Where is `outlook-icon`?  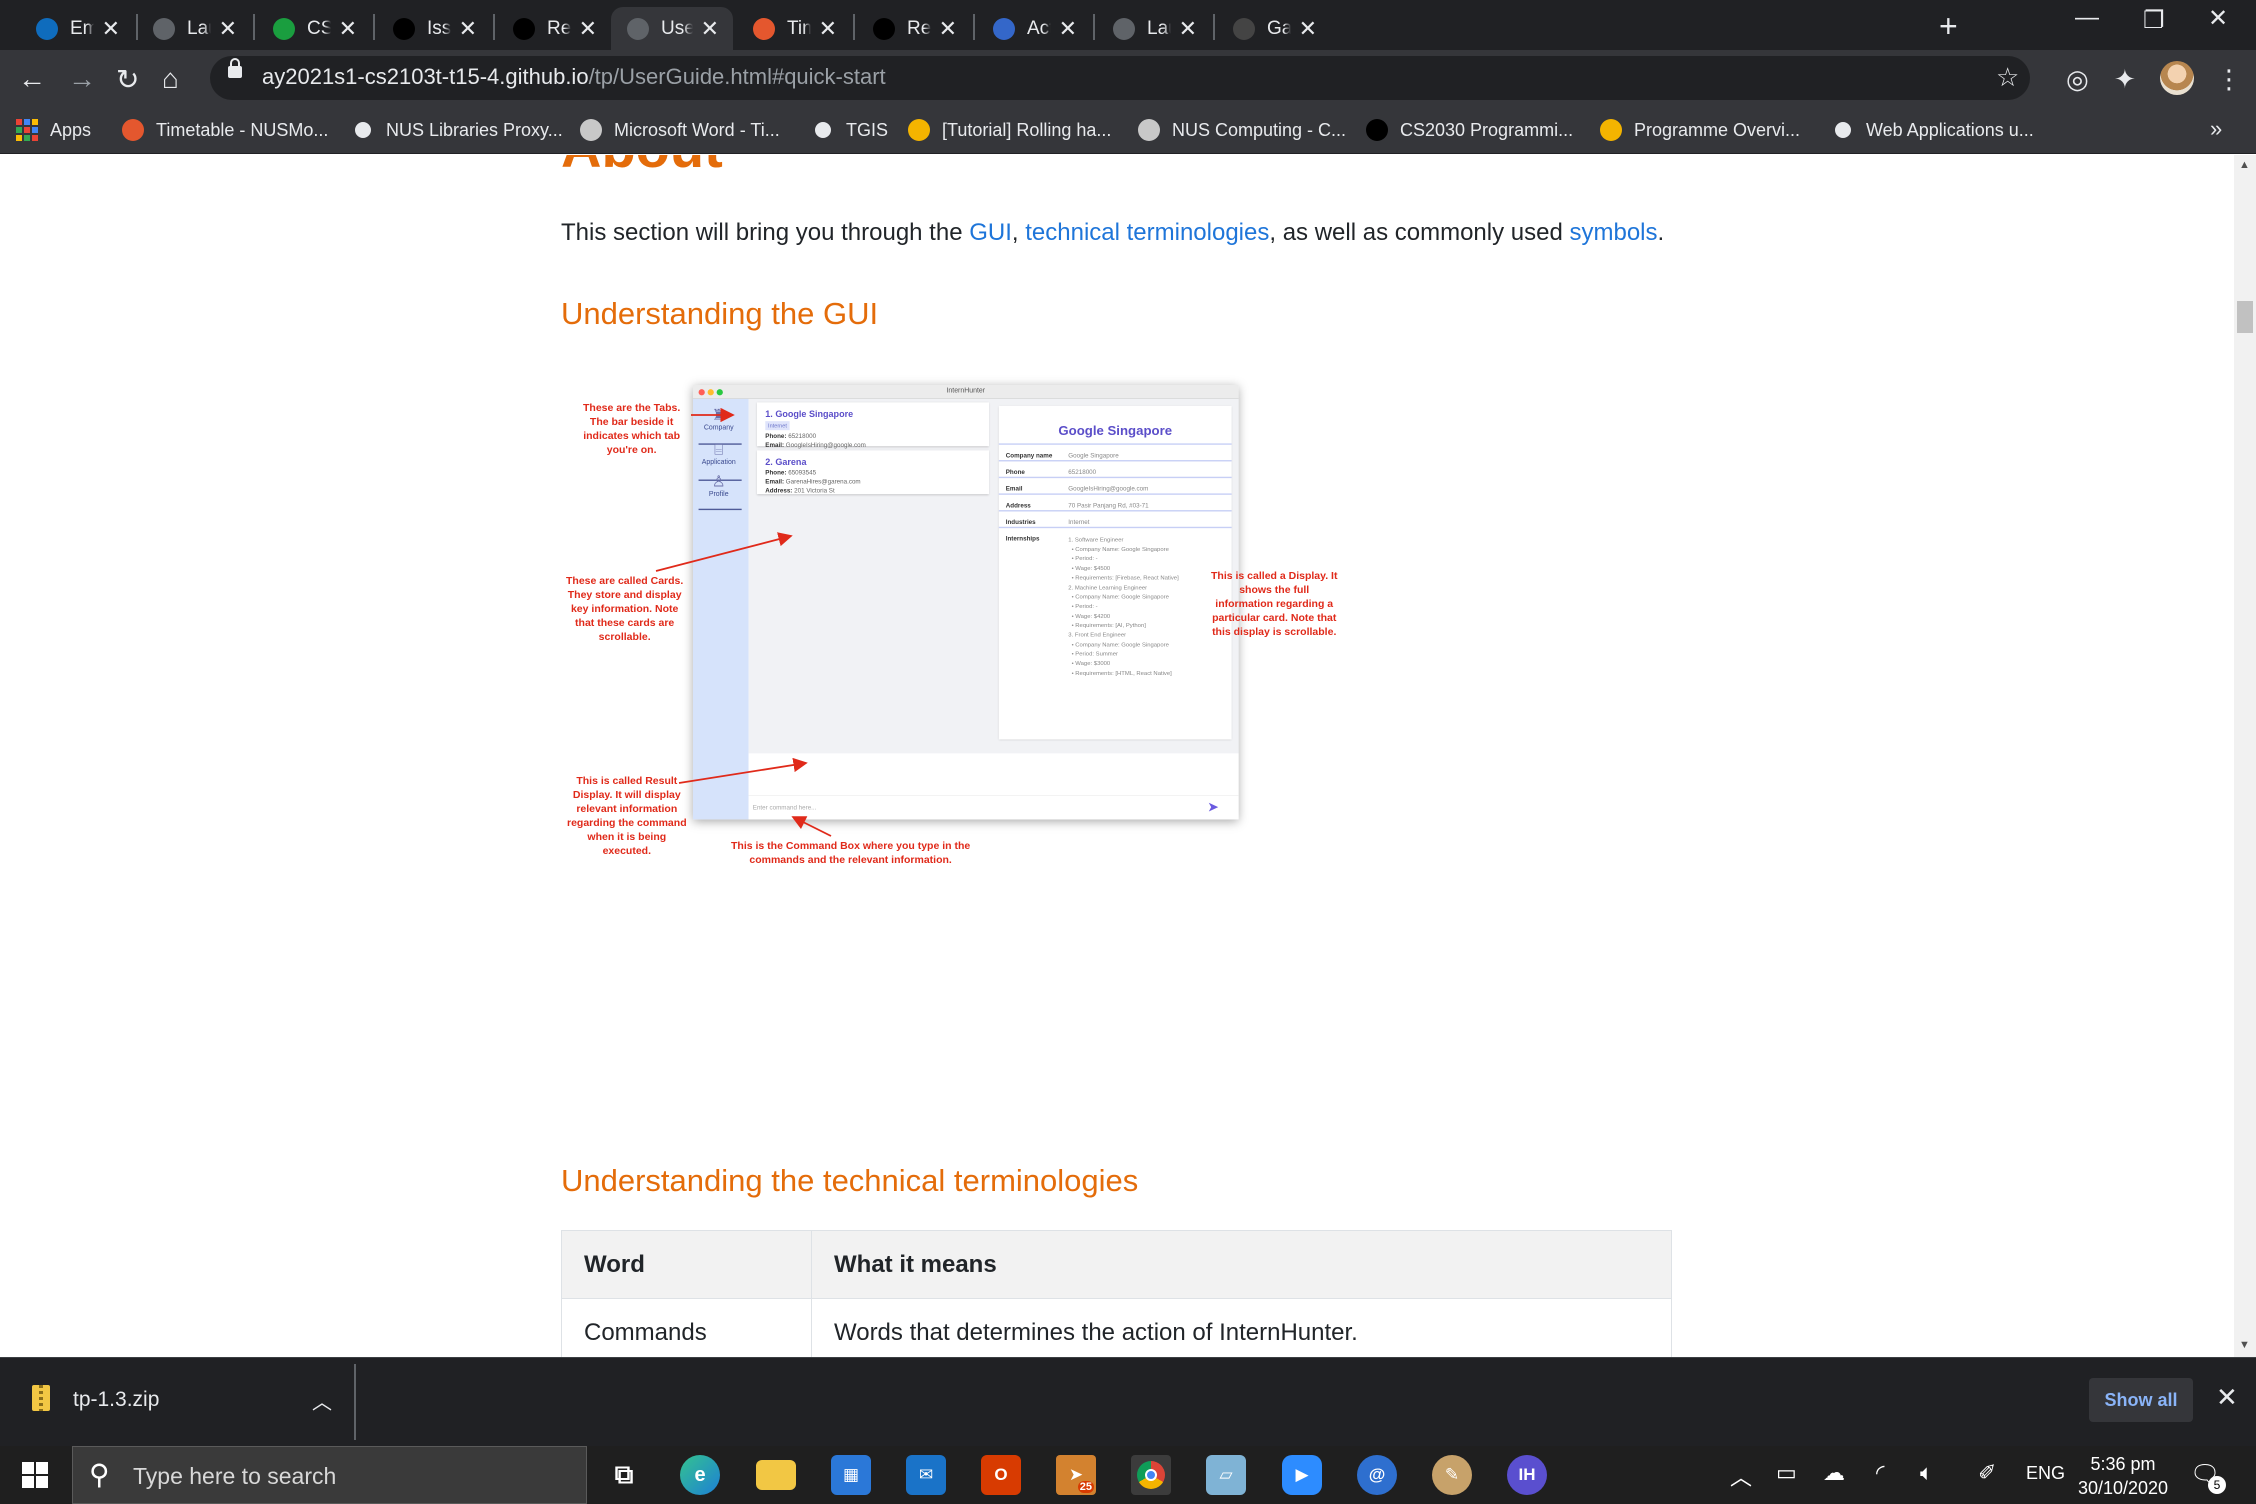
outlook-icon is located at coordinates (47, 28).